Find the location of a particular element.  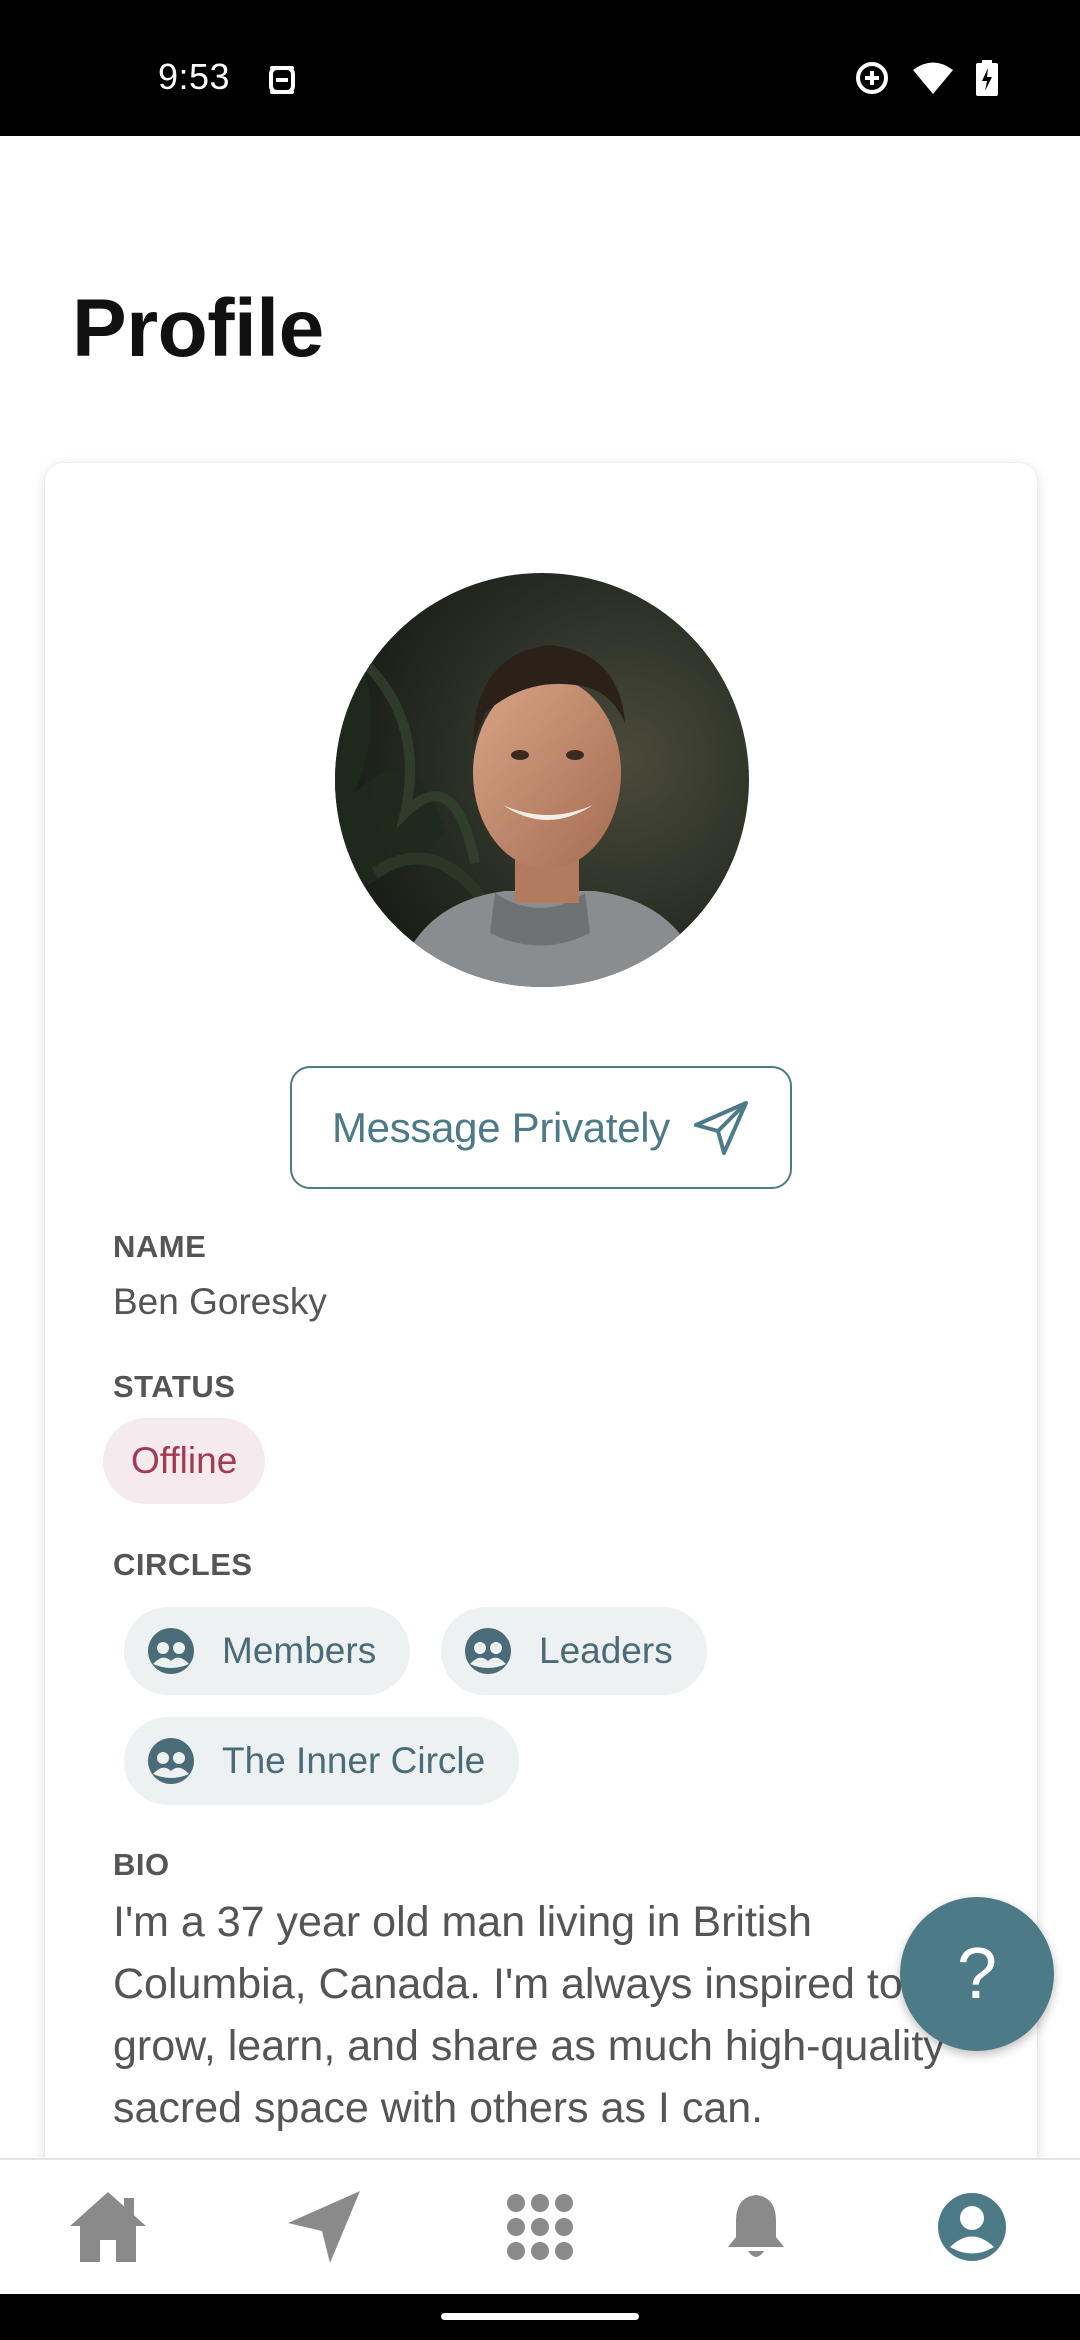

status-value: Offline is located at coordinates (184, 1460).